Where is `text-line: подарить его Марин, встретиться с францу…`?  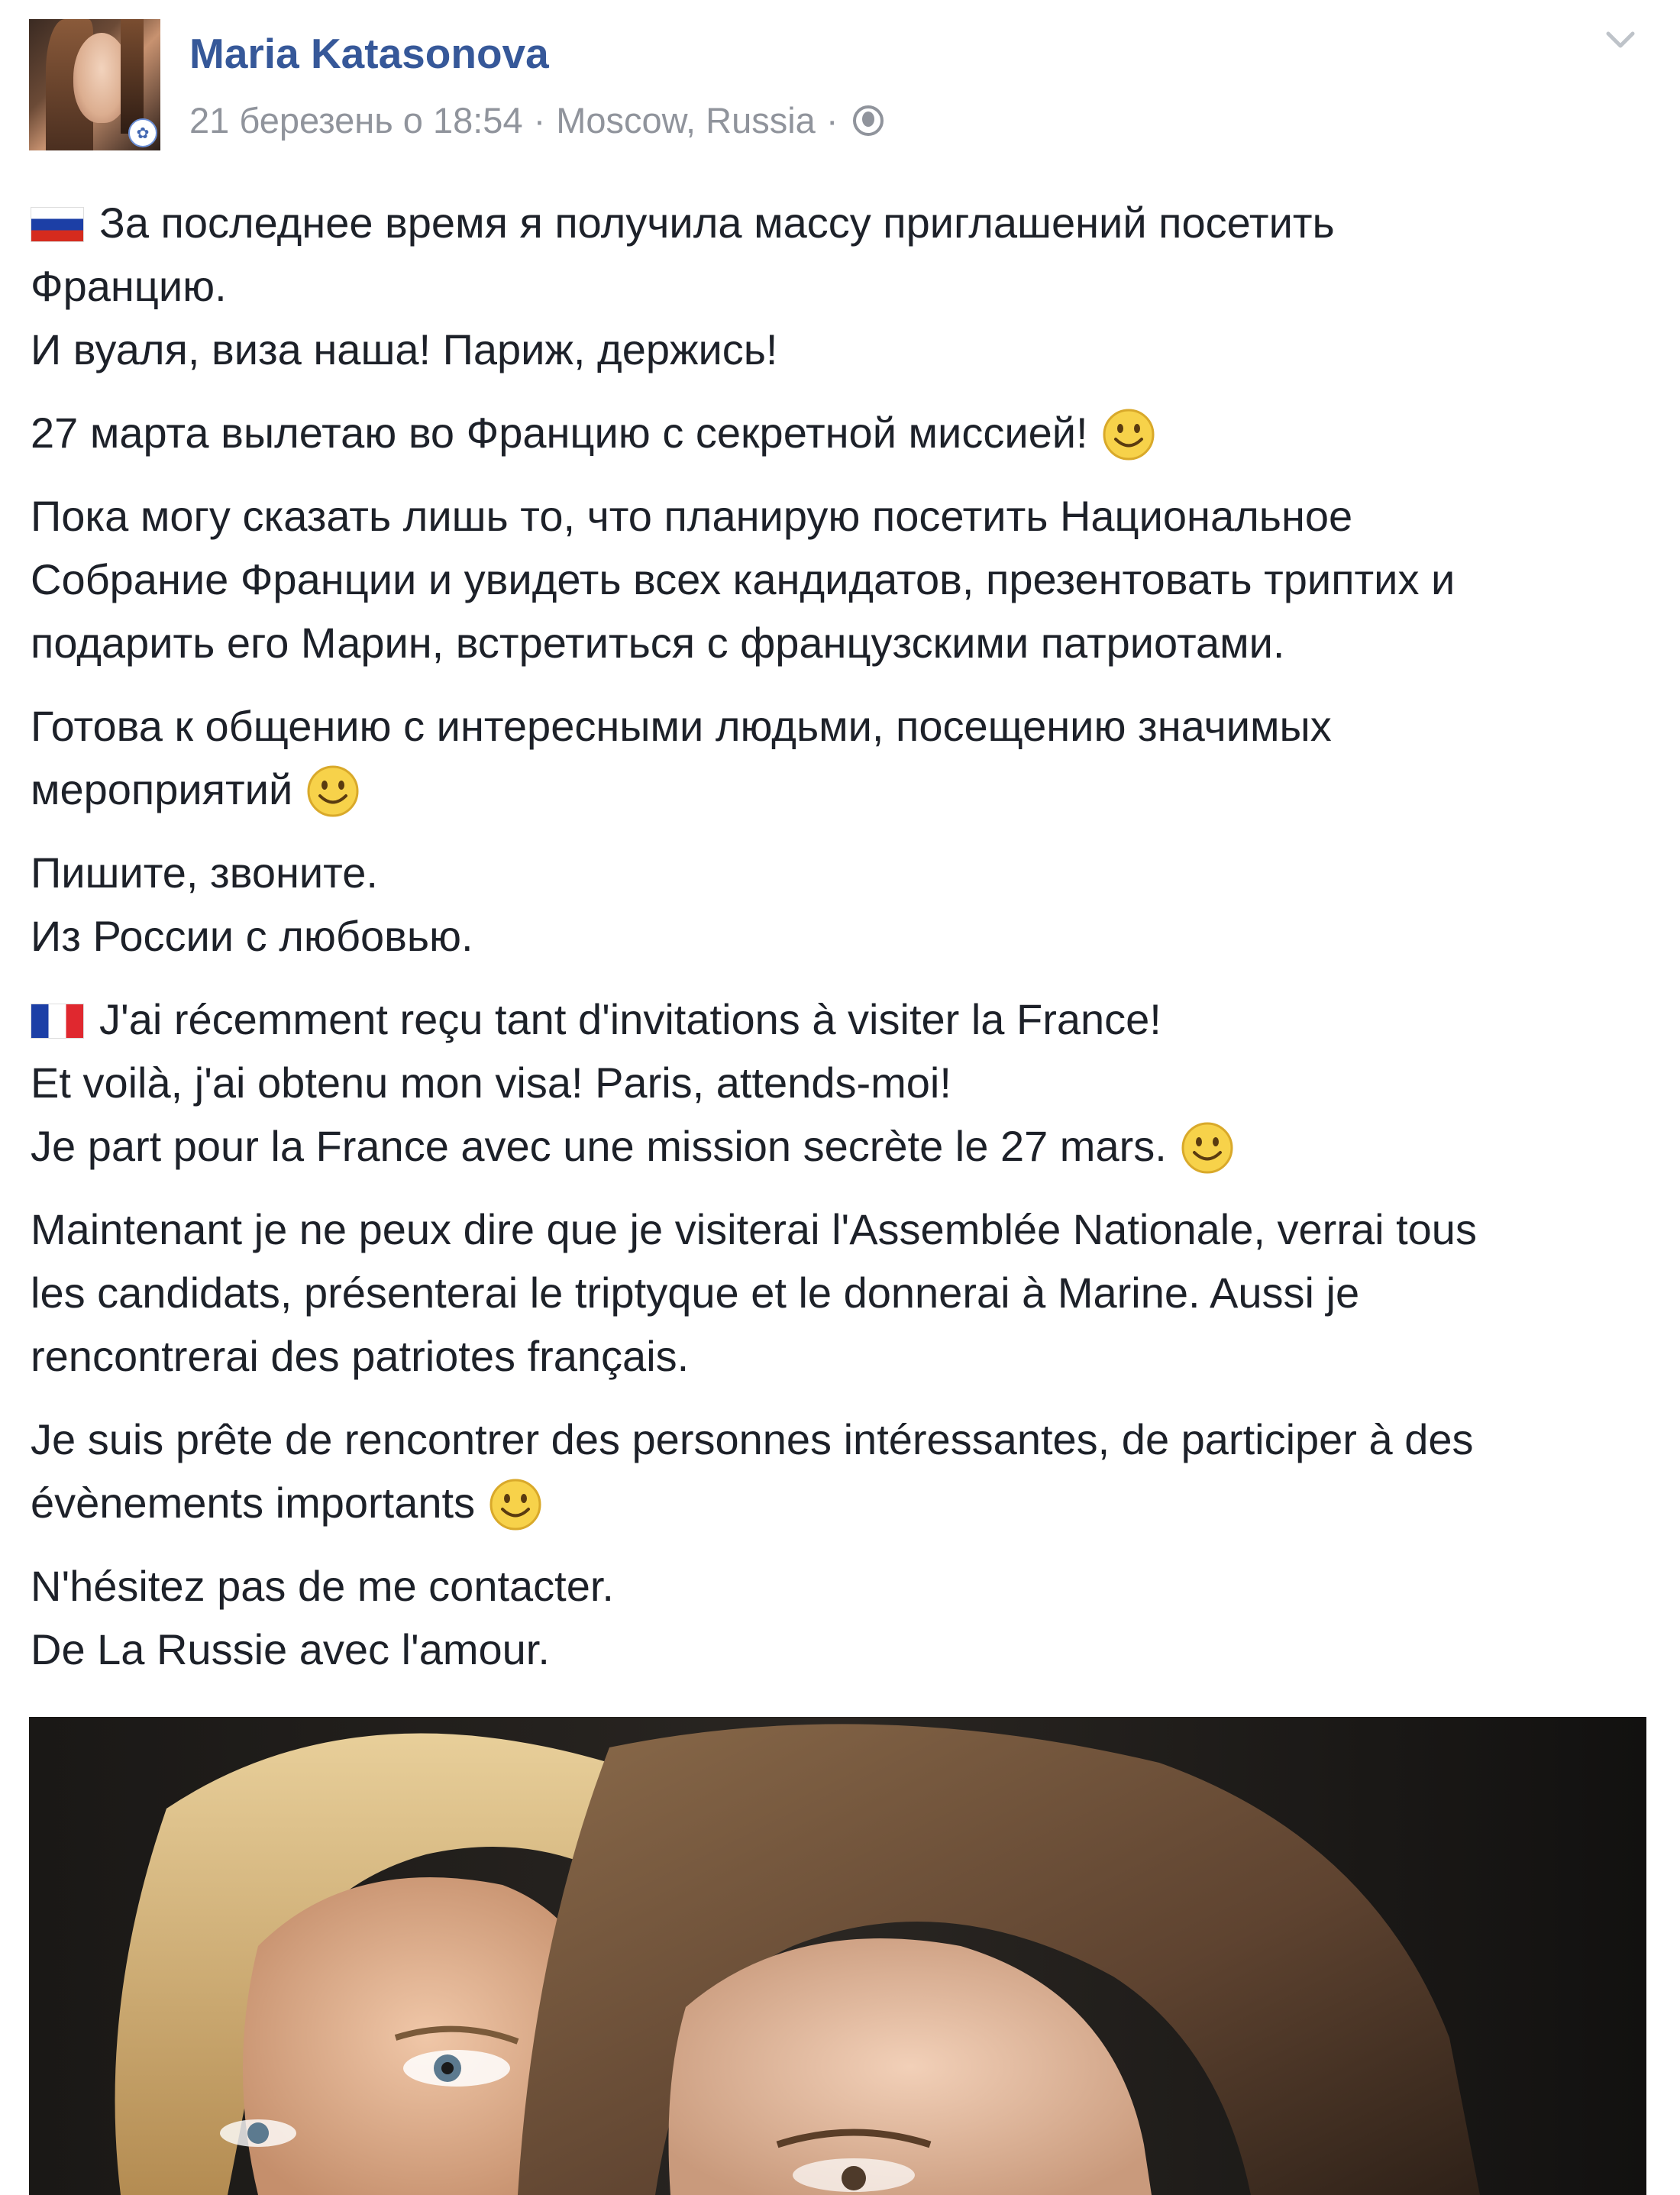 text-line: подарить его Марин, встретиться с францу… is located at coordinates (658, 643).